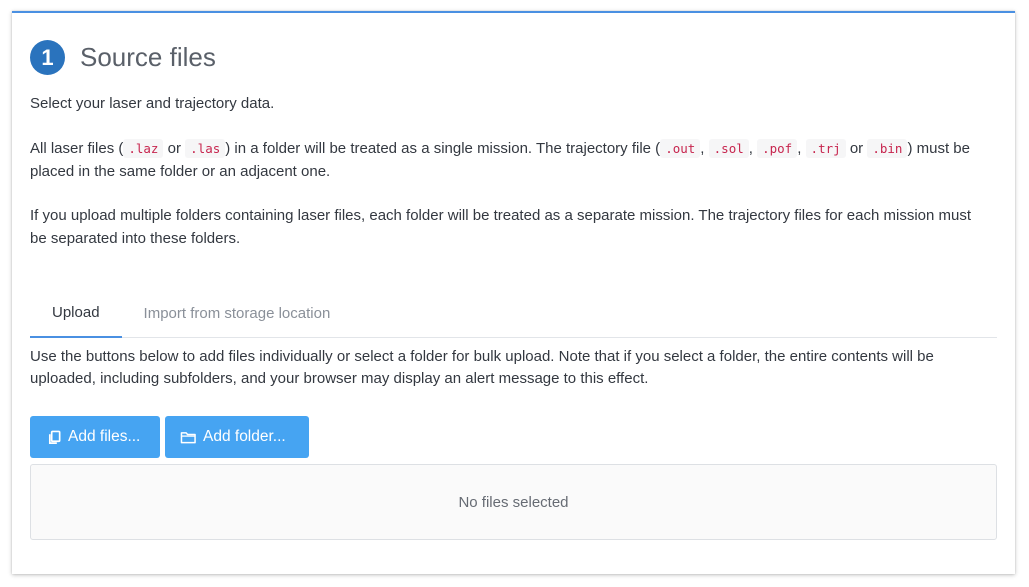 The image size is (1029, 587). Describe the element at coordinates (887, 148) in the screenshot. I see `ext-bin: .bin` at that location.